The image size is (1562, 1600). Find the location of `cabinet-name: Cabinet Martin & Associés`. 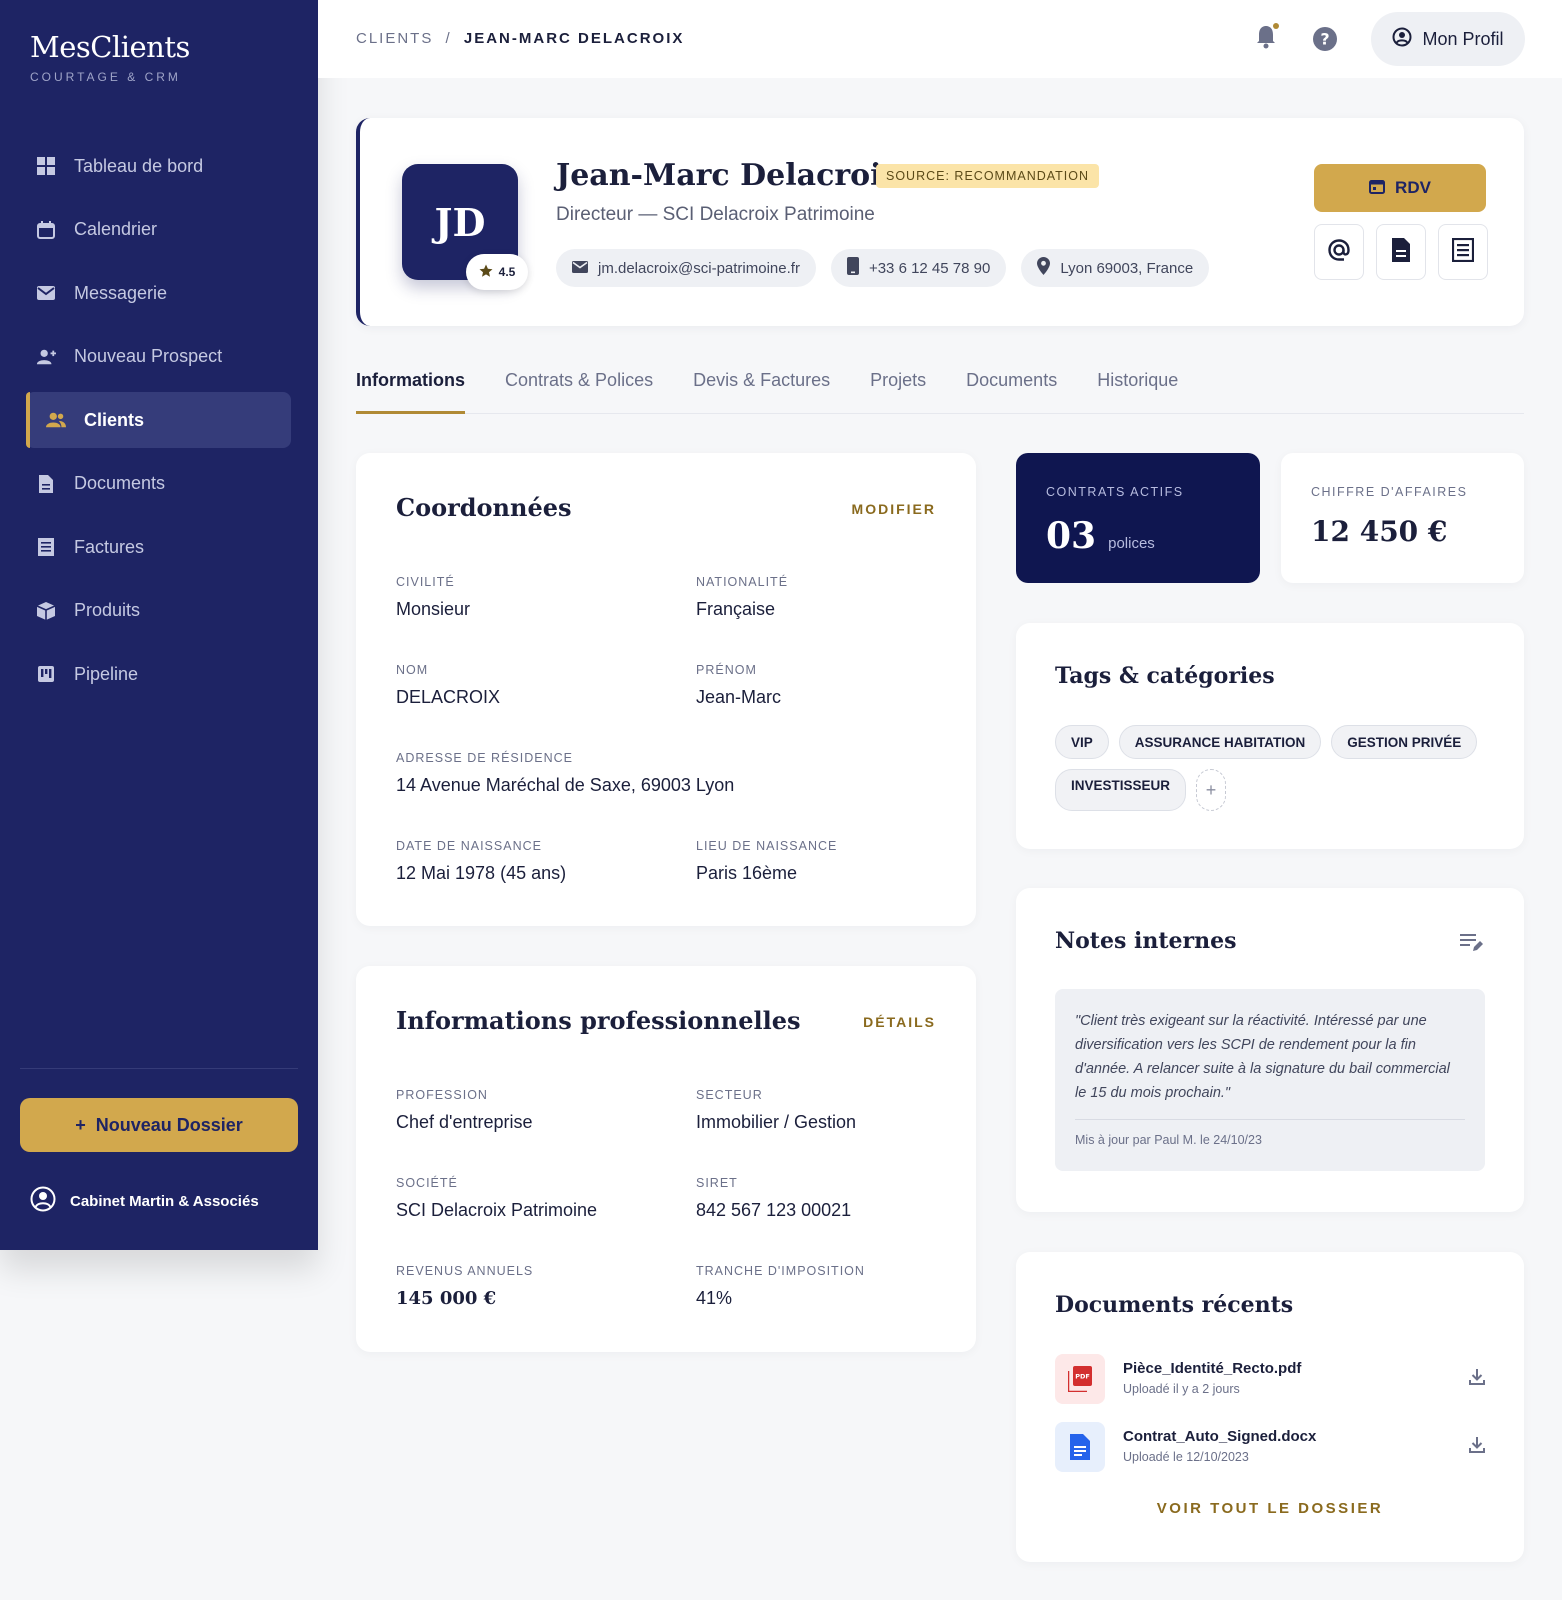

cabinet-name: Cabinet Martin & Associés is located at coordinates (164, 1201).